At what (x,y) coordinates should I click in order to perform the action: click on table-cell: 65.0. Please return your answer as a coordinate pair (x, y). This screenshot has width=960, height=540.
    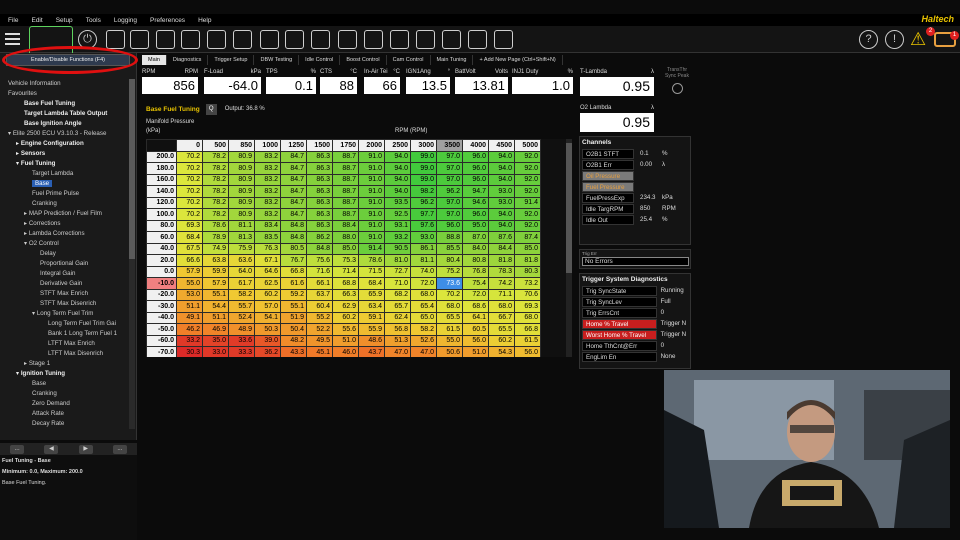
    Looking at the image, I should click on (423, 317).